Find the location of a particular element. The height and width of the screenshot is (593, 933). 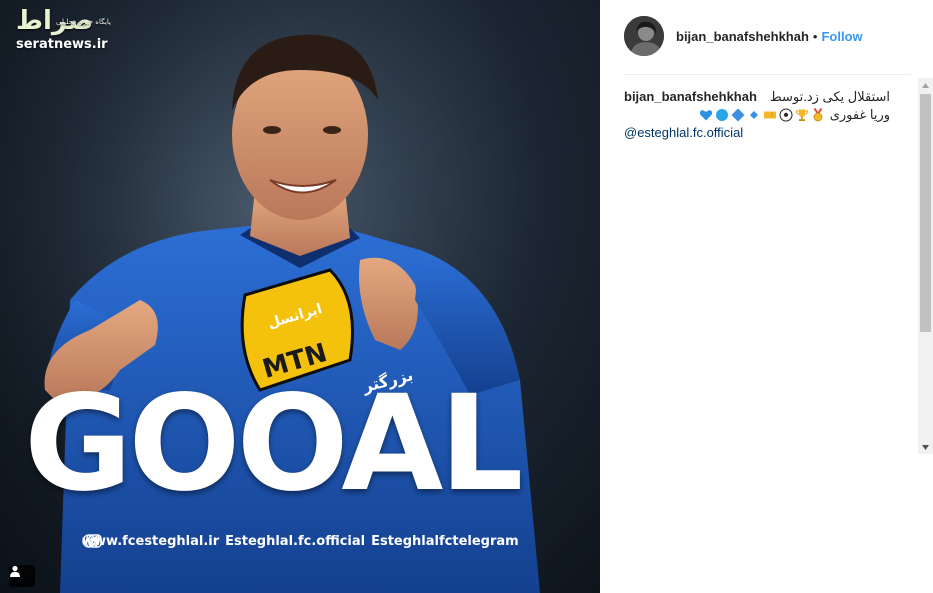

caption-username: bijan_banafshehkhah is located at coordinates (690, 97).